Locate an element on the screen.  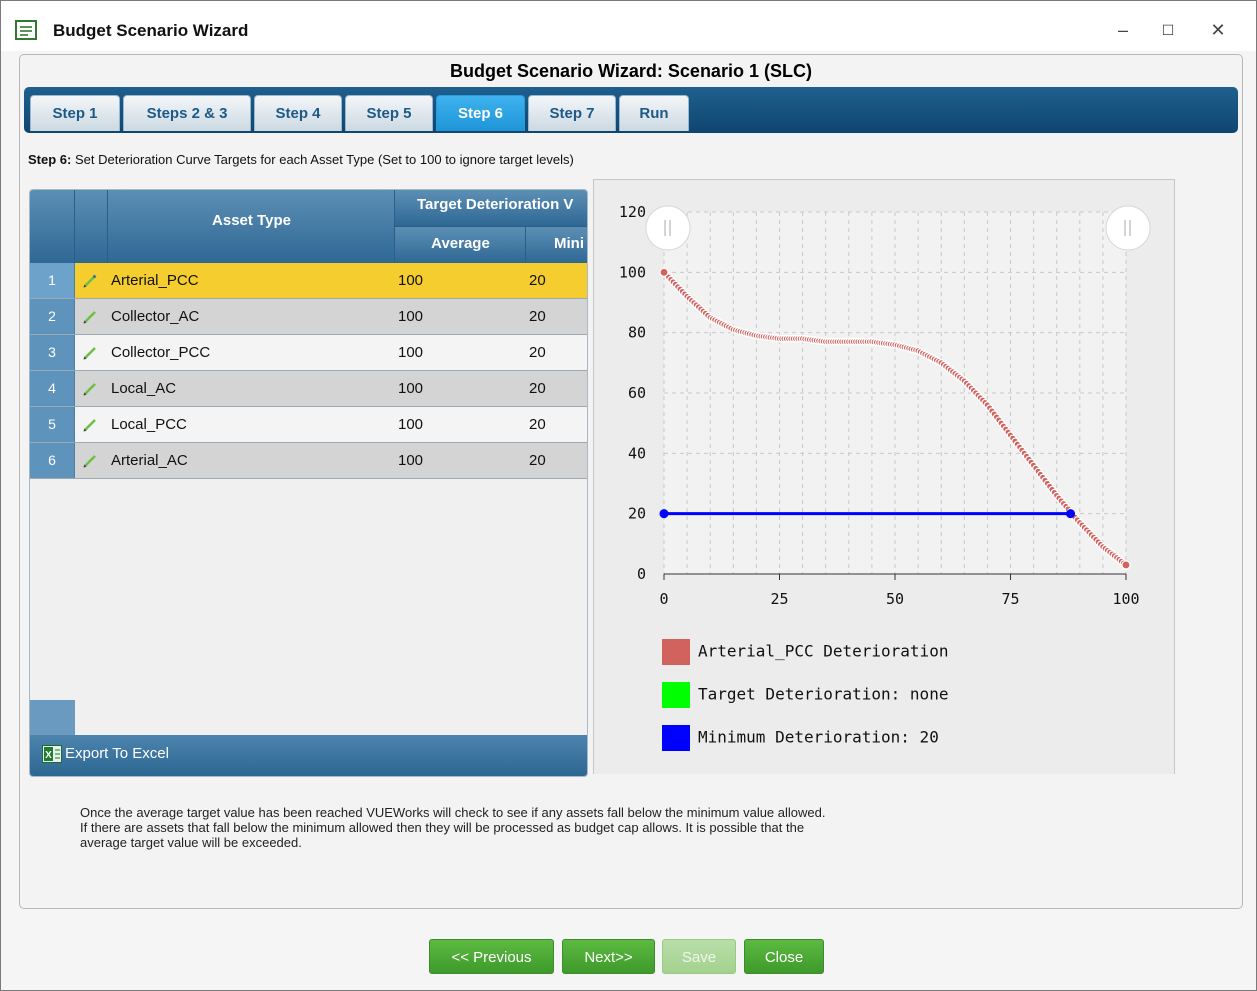
table-row: 1 Arterial_PCC 100 20 is located at coordinates (308, 281).